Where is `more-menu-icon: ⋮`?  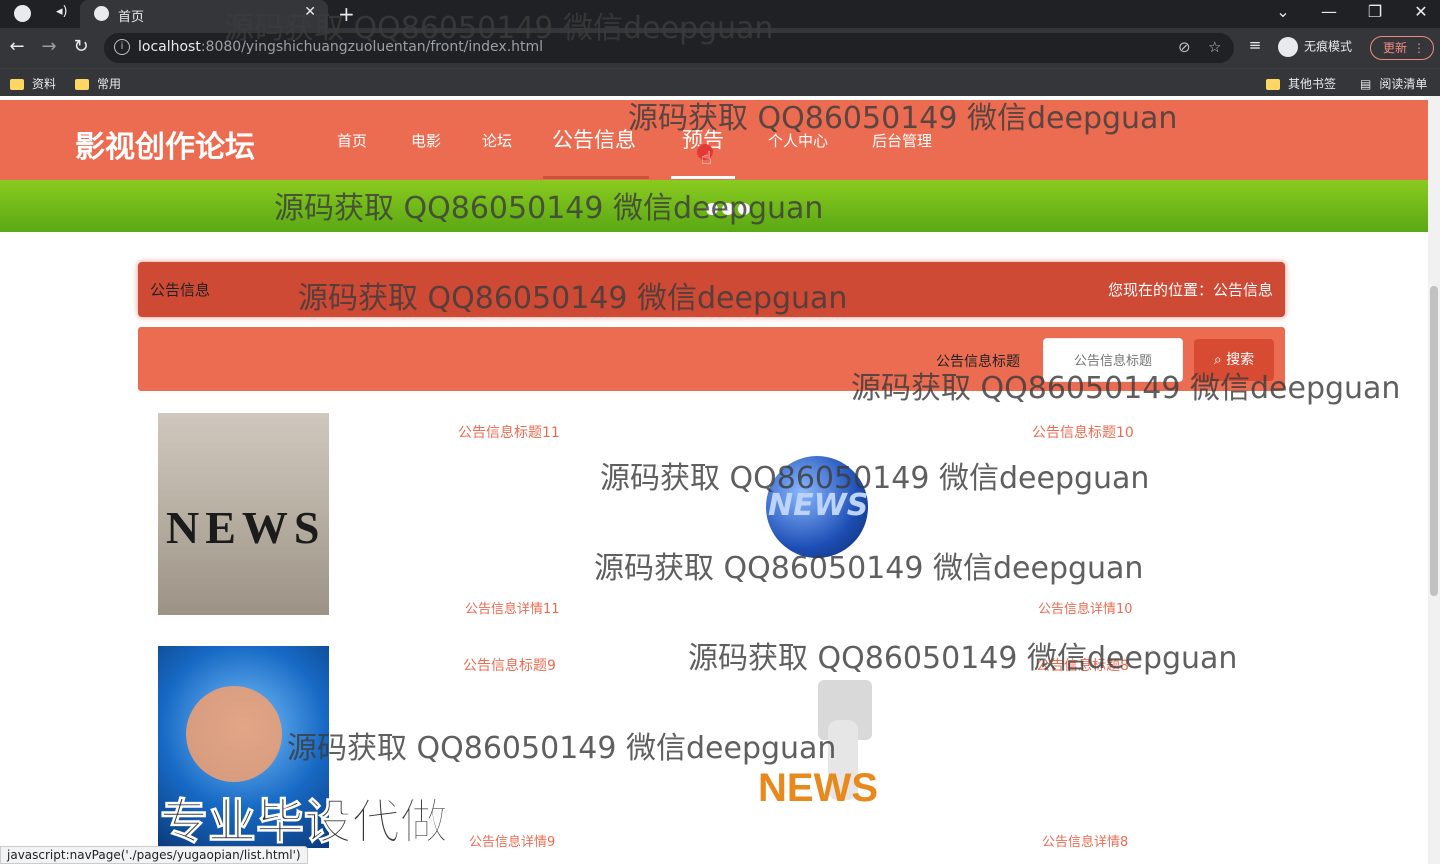
more-menu-icon: ⋮ is located at coordinates (1419, 48).